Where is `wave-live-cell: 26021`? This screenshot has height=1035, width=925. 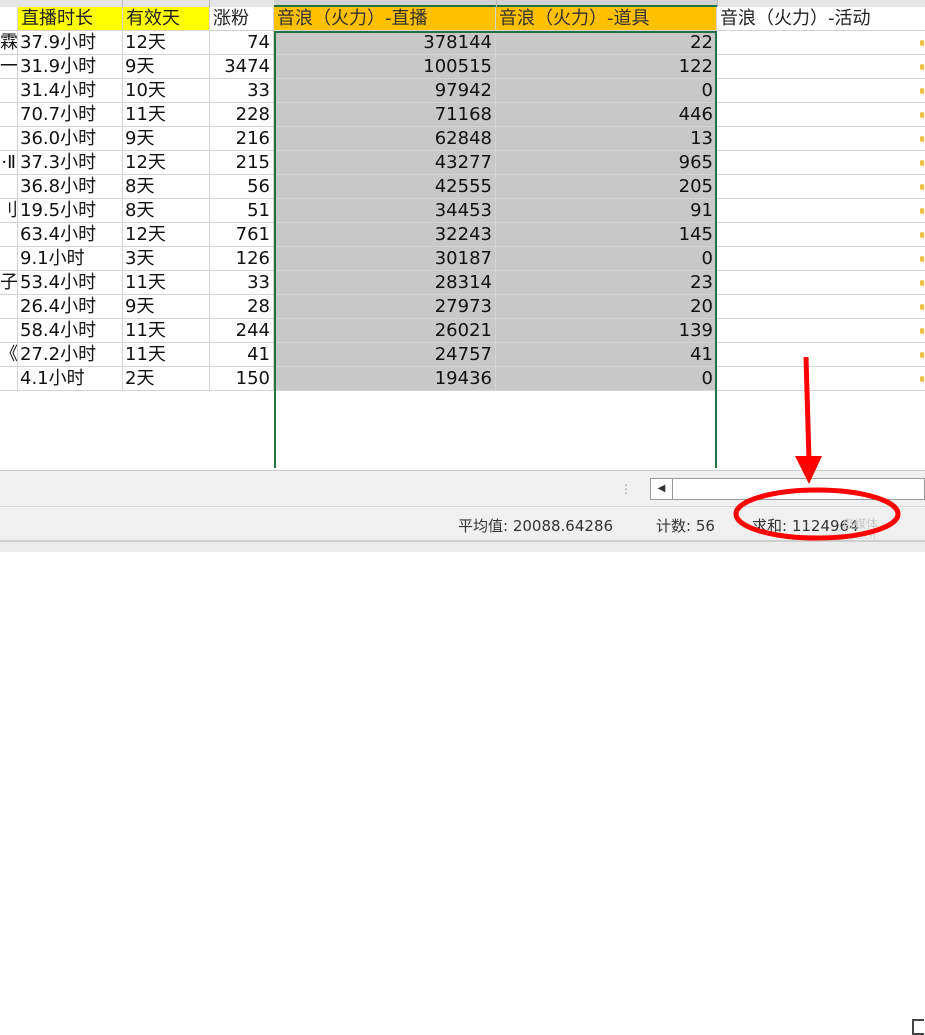
wave-live-cell: 26021 is located at coordinates (385, 331).